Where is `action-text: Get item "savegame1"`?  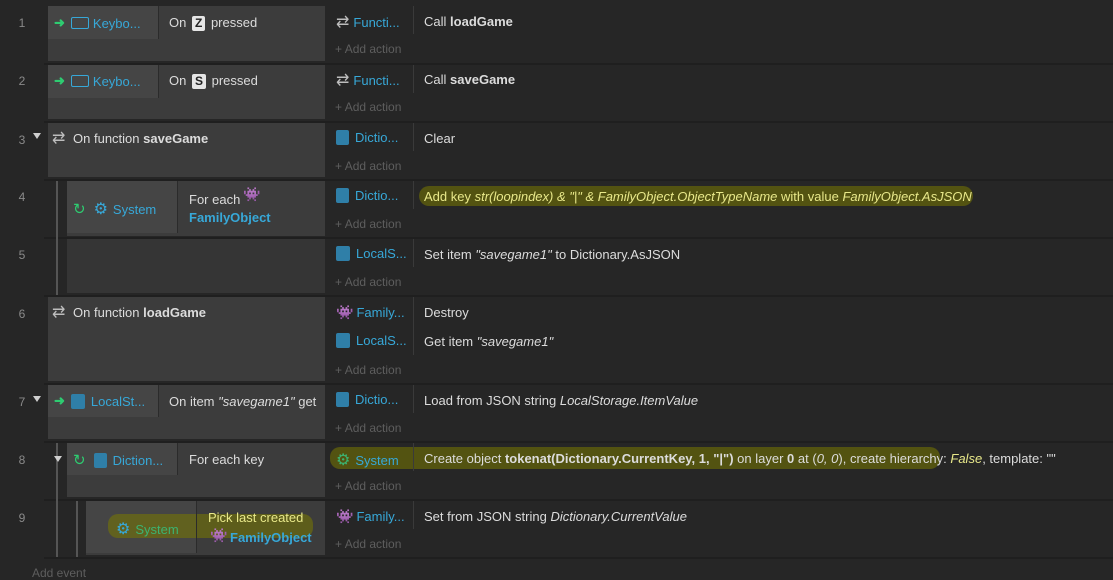 action-text: Get item "savegame1" is located at coordinates (488, 341).